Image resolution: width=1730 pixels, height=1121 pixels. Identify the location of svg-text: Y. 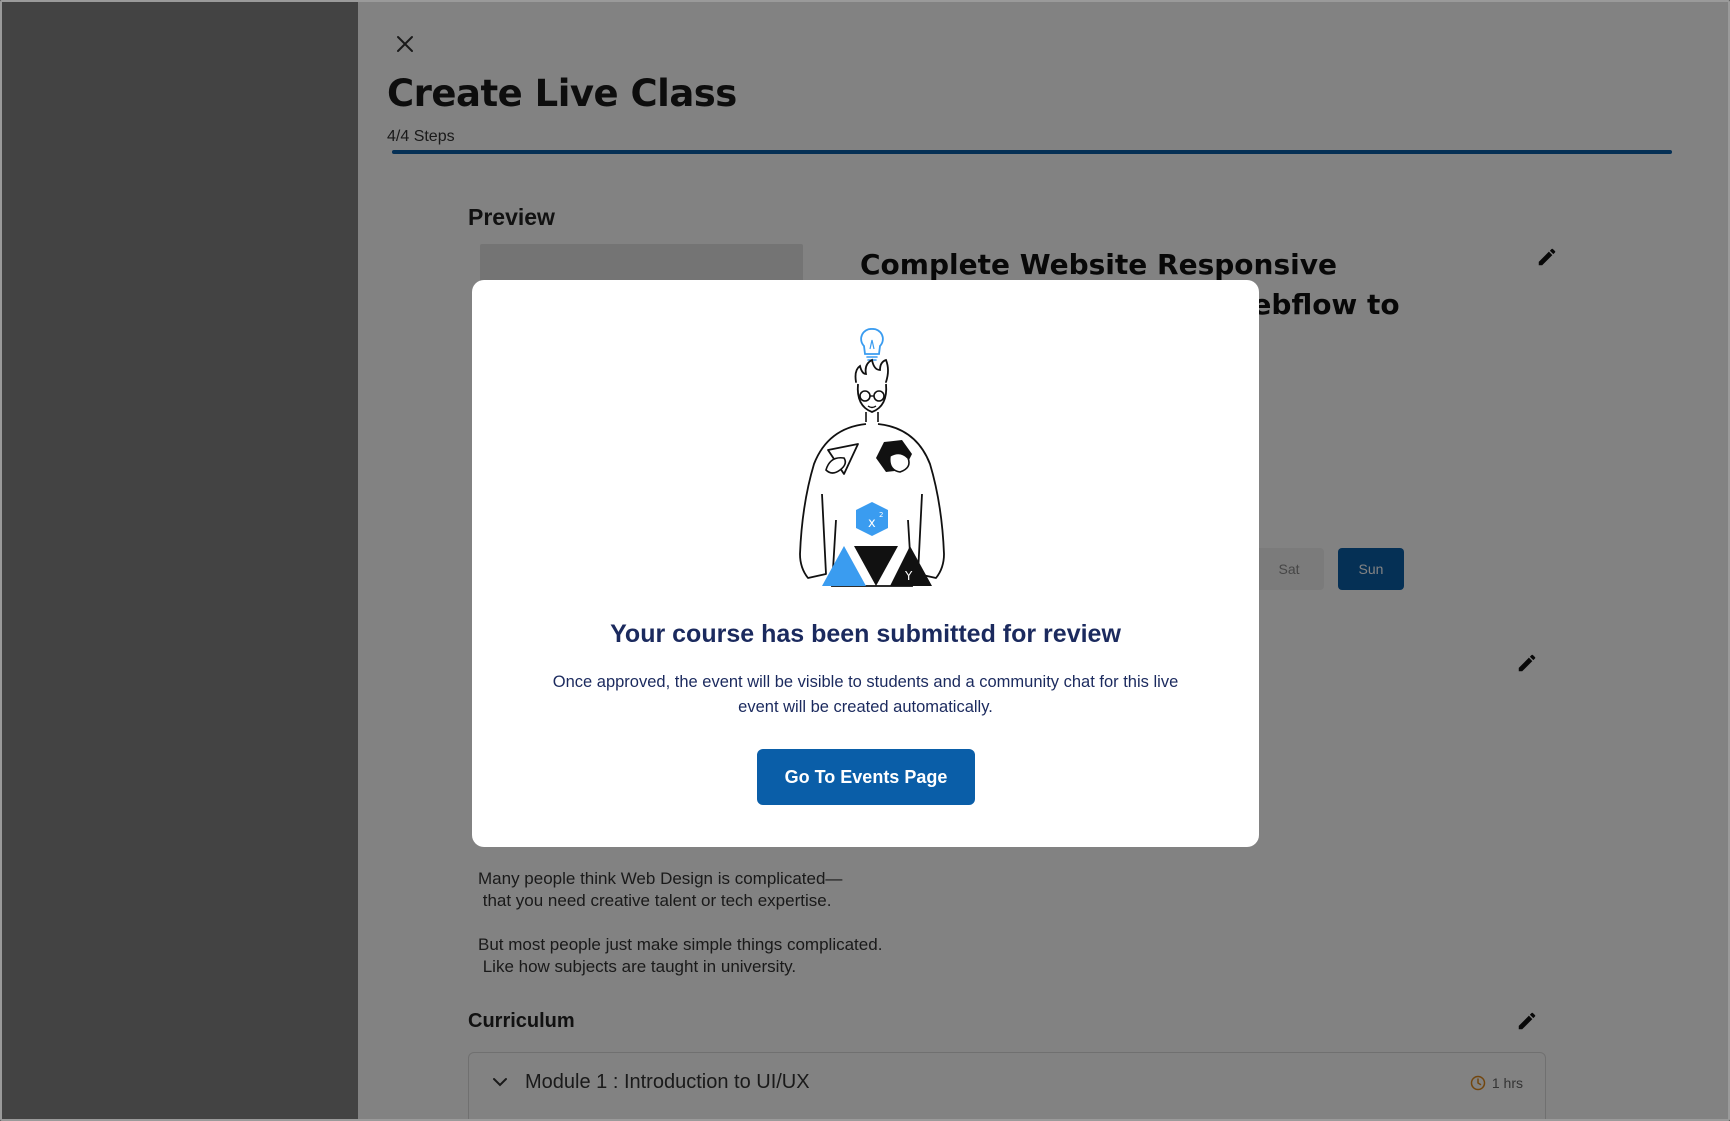
(908, 576).